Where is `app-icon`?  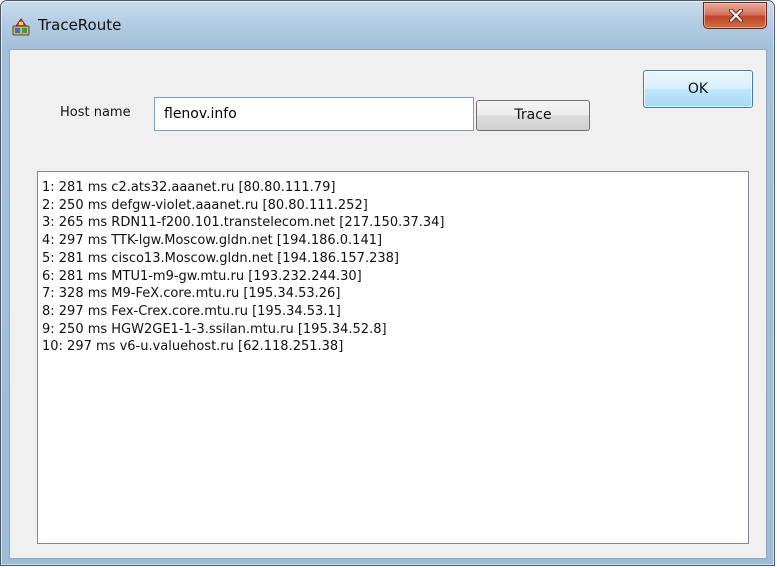
app-icon is located at coordinates (21, 27).